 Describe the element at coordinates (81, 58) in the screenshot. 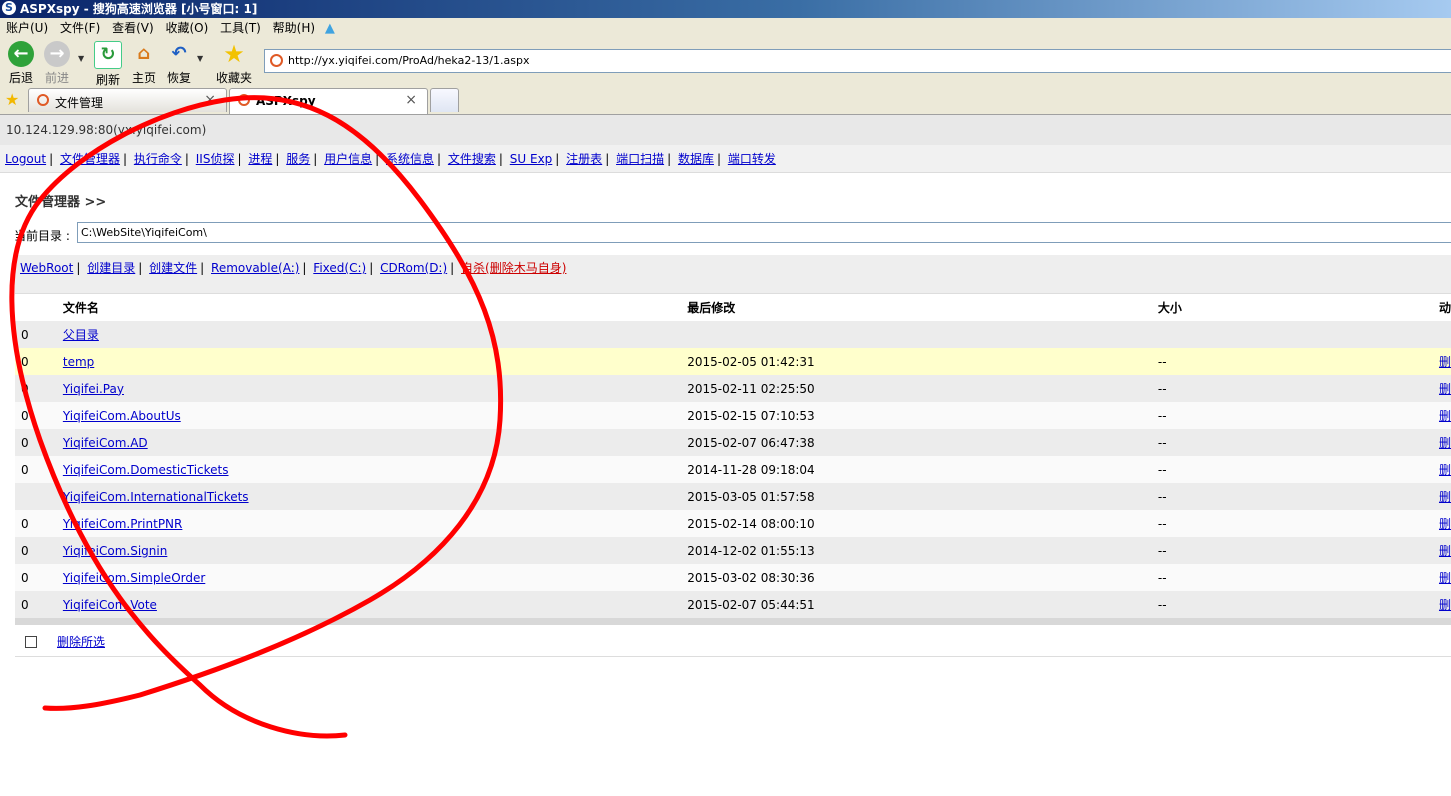

I see `history-dropdown-icon: ▼` at that location.